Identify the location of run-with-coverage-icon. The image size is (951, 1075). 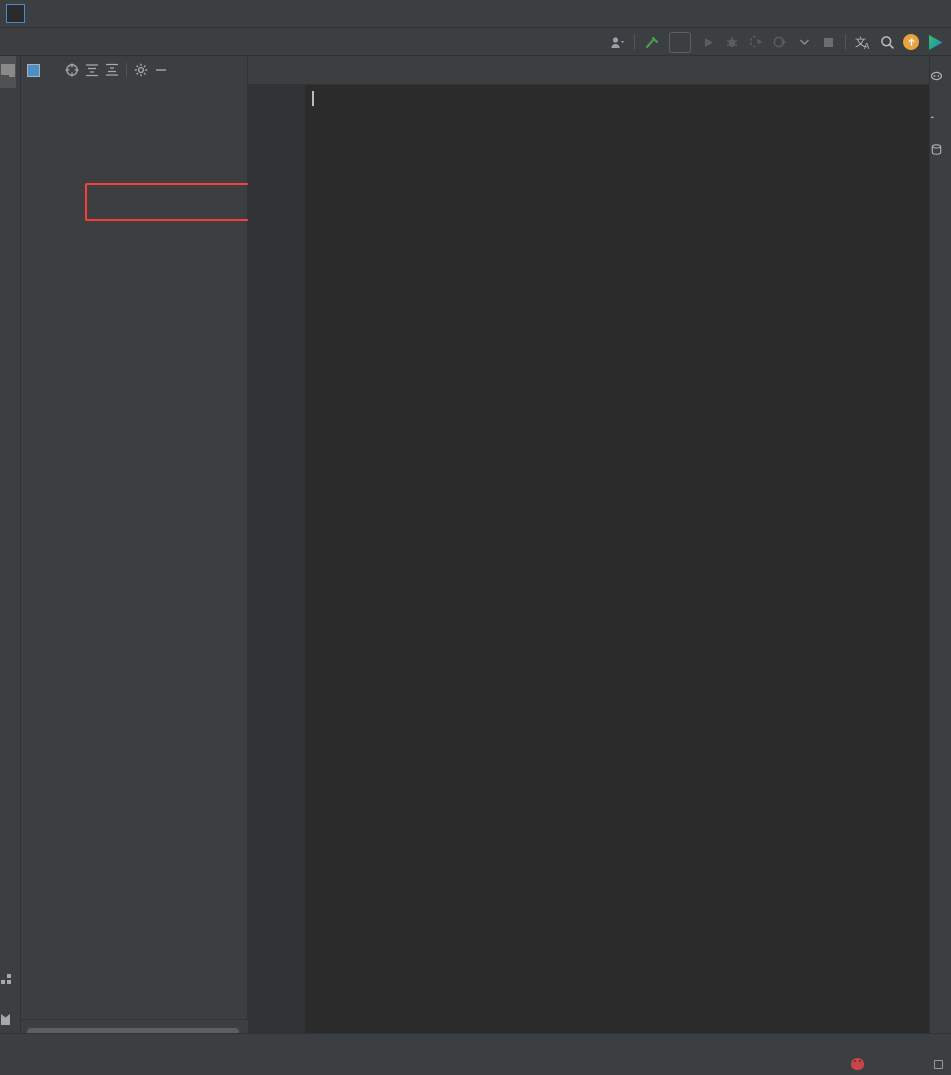
(756, 42).